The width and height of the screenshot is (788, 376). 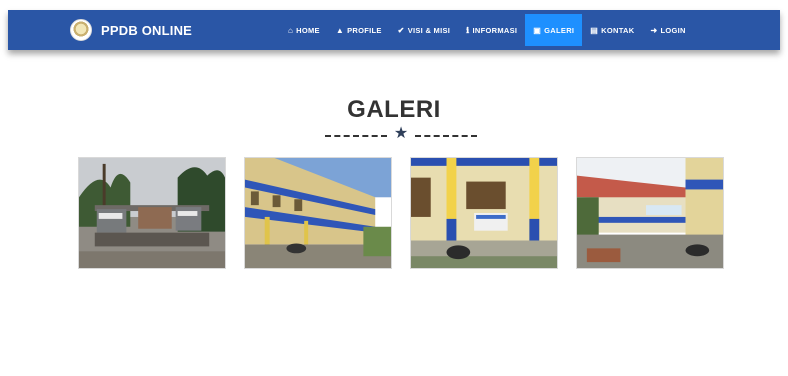 I want to click on nav-item-kontak: ▤ KONTAK, so click(x=612, y=30).